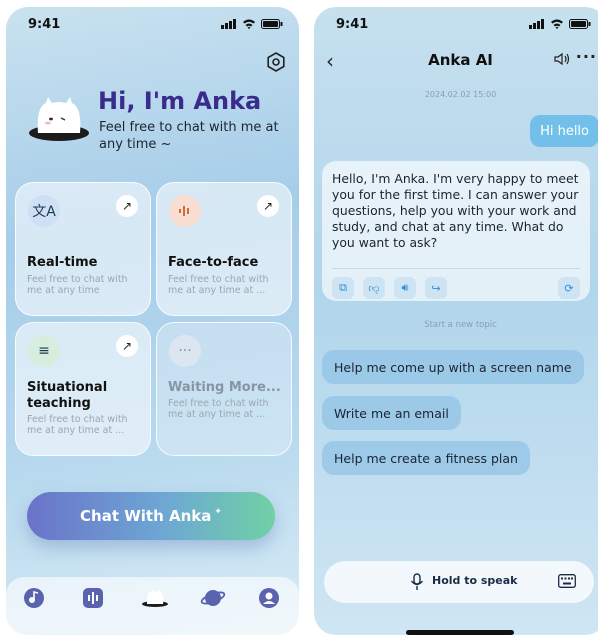  What do you see at coordinates (67, 395) in the screenshot?
I see `card-title: Situational teaching` at bounding box center [67, 395].